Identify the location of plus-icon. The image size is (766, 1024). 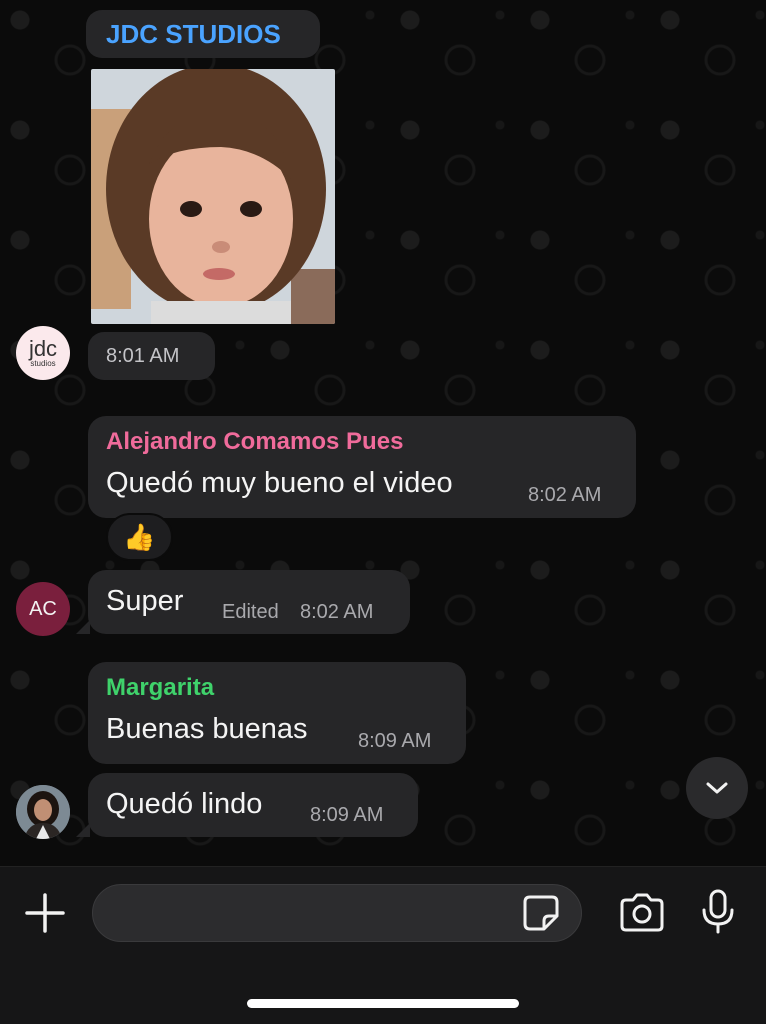
(45, 913).